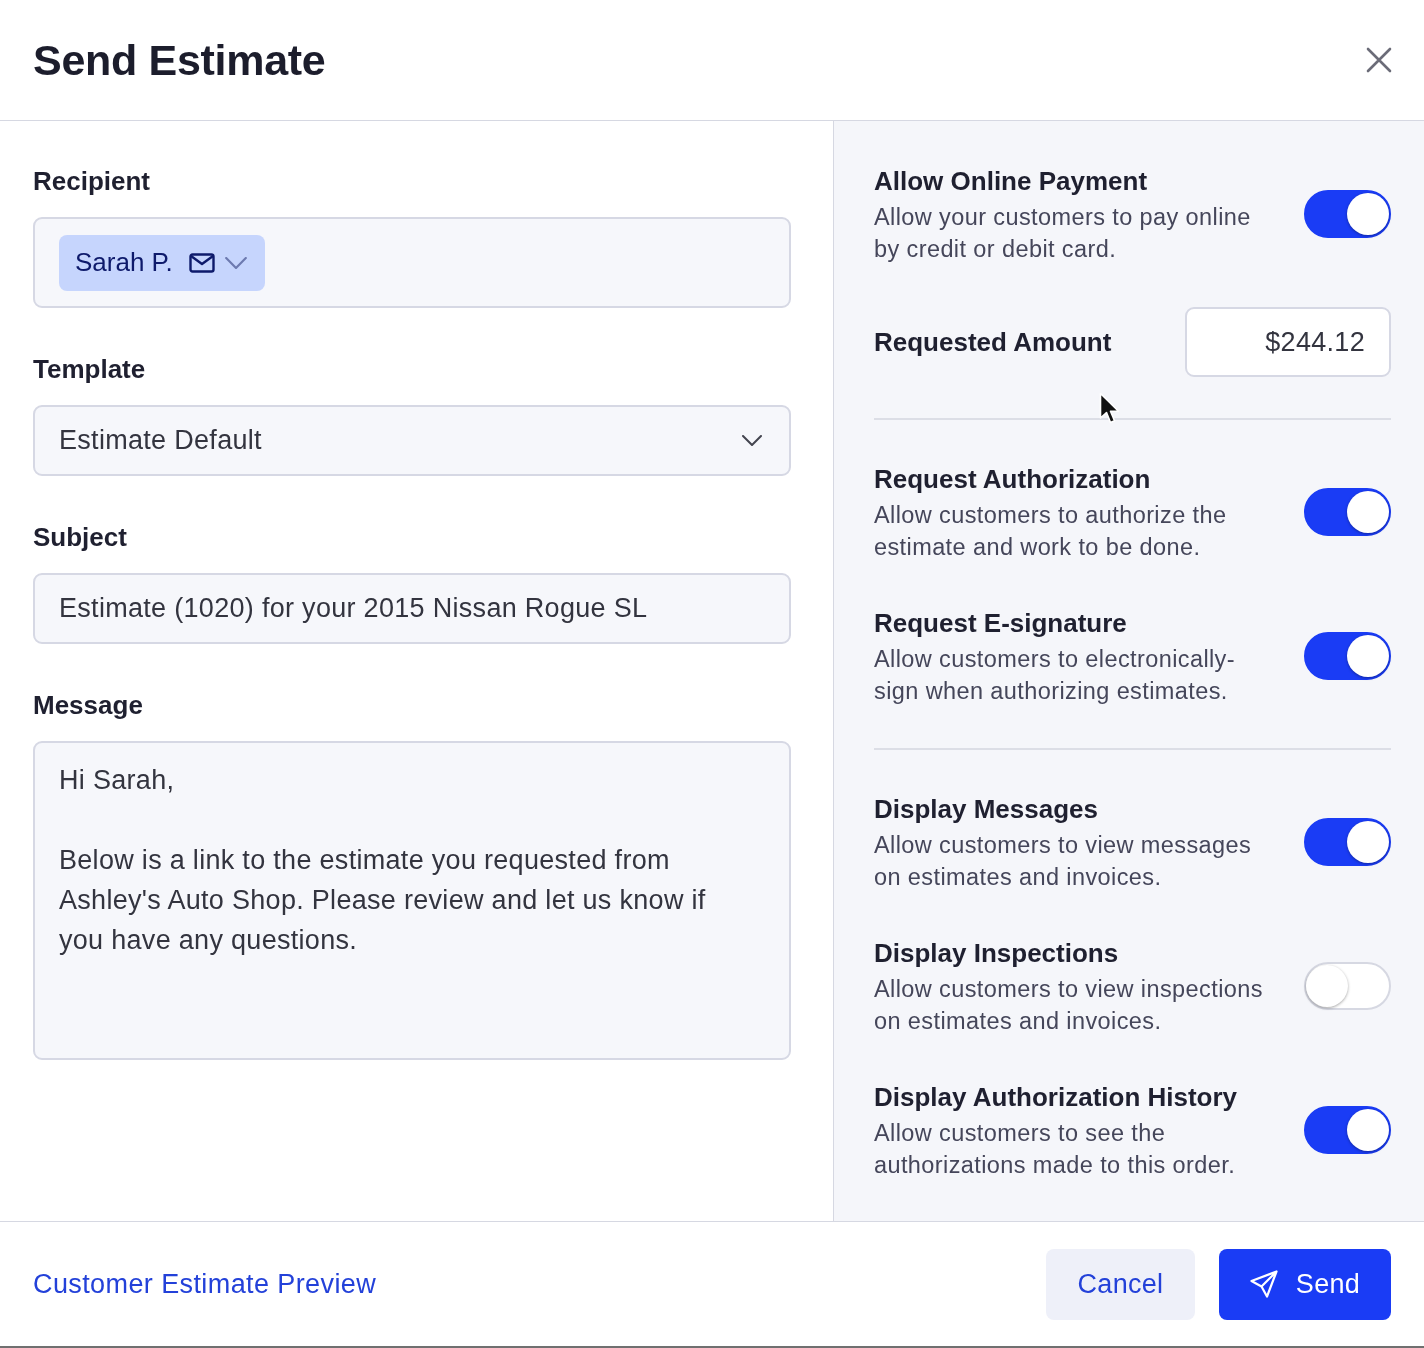 The image size is (1424, 1348). Describe the element at coordinates (1110, 409) in the screenshot. I see `mouse-pointer-icon` at that location.